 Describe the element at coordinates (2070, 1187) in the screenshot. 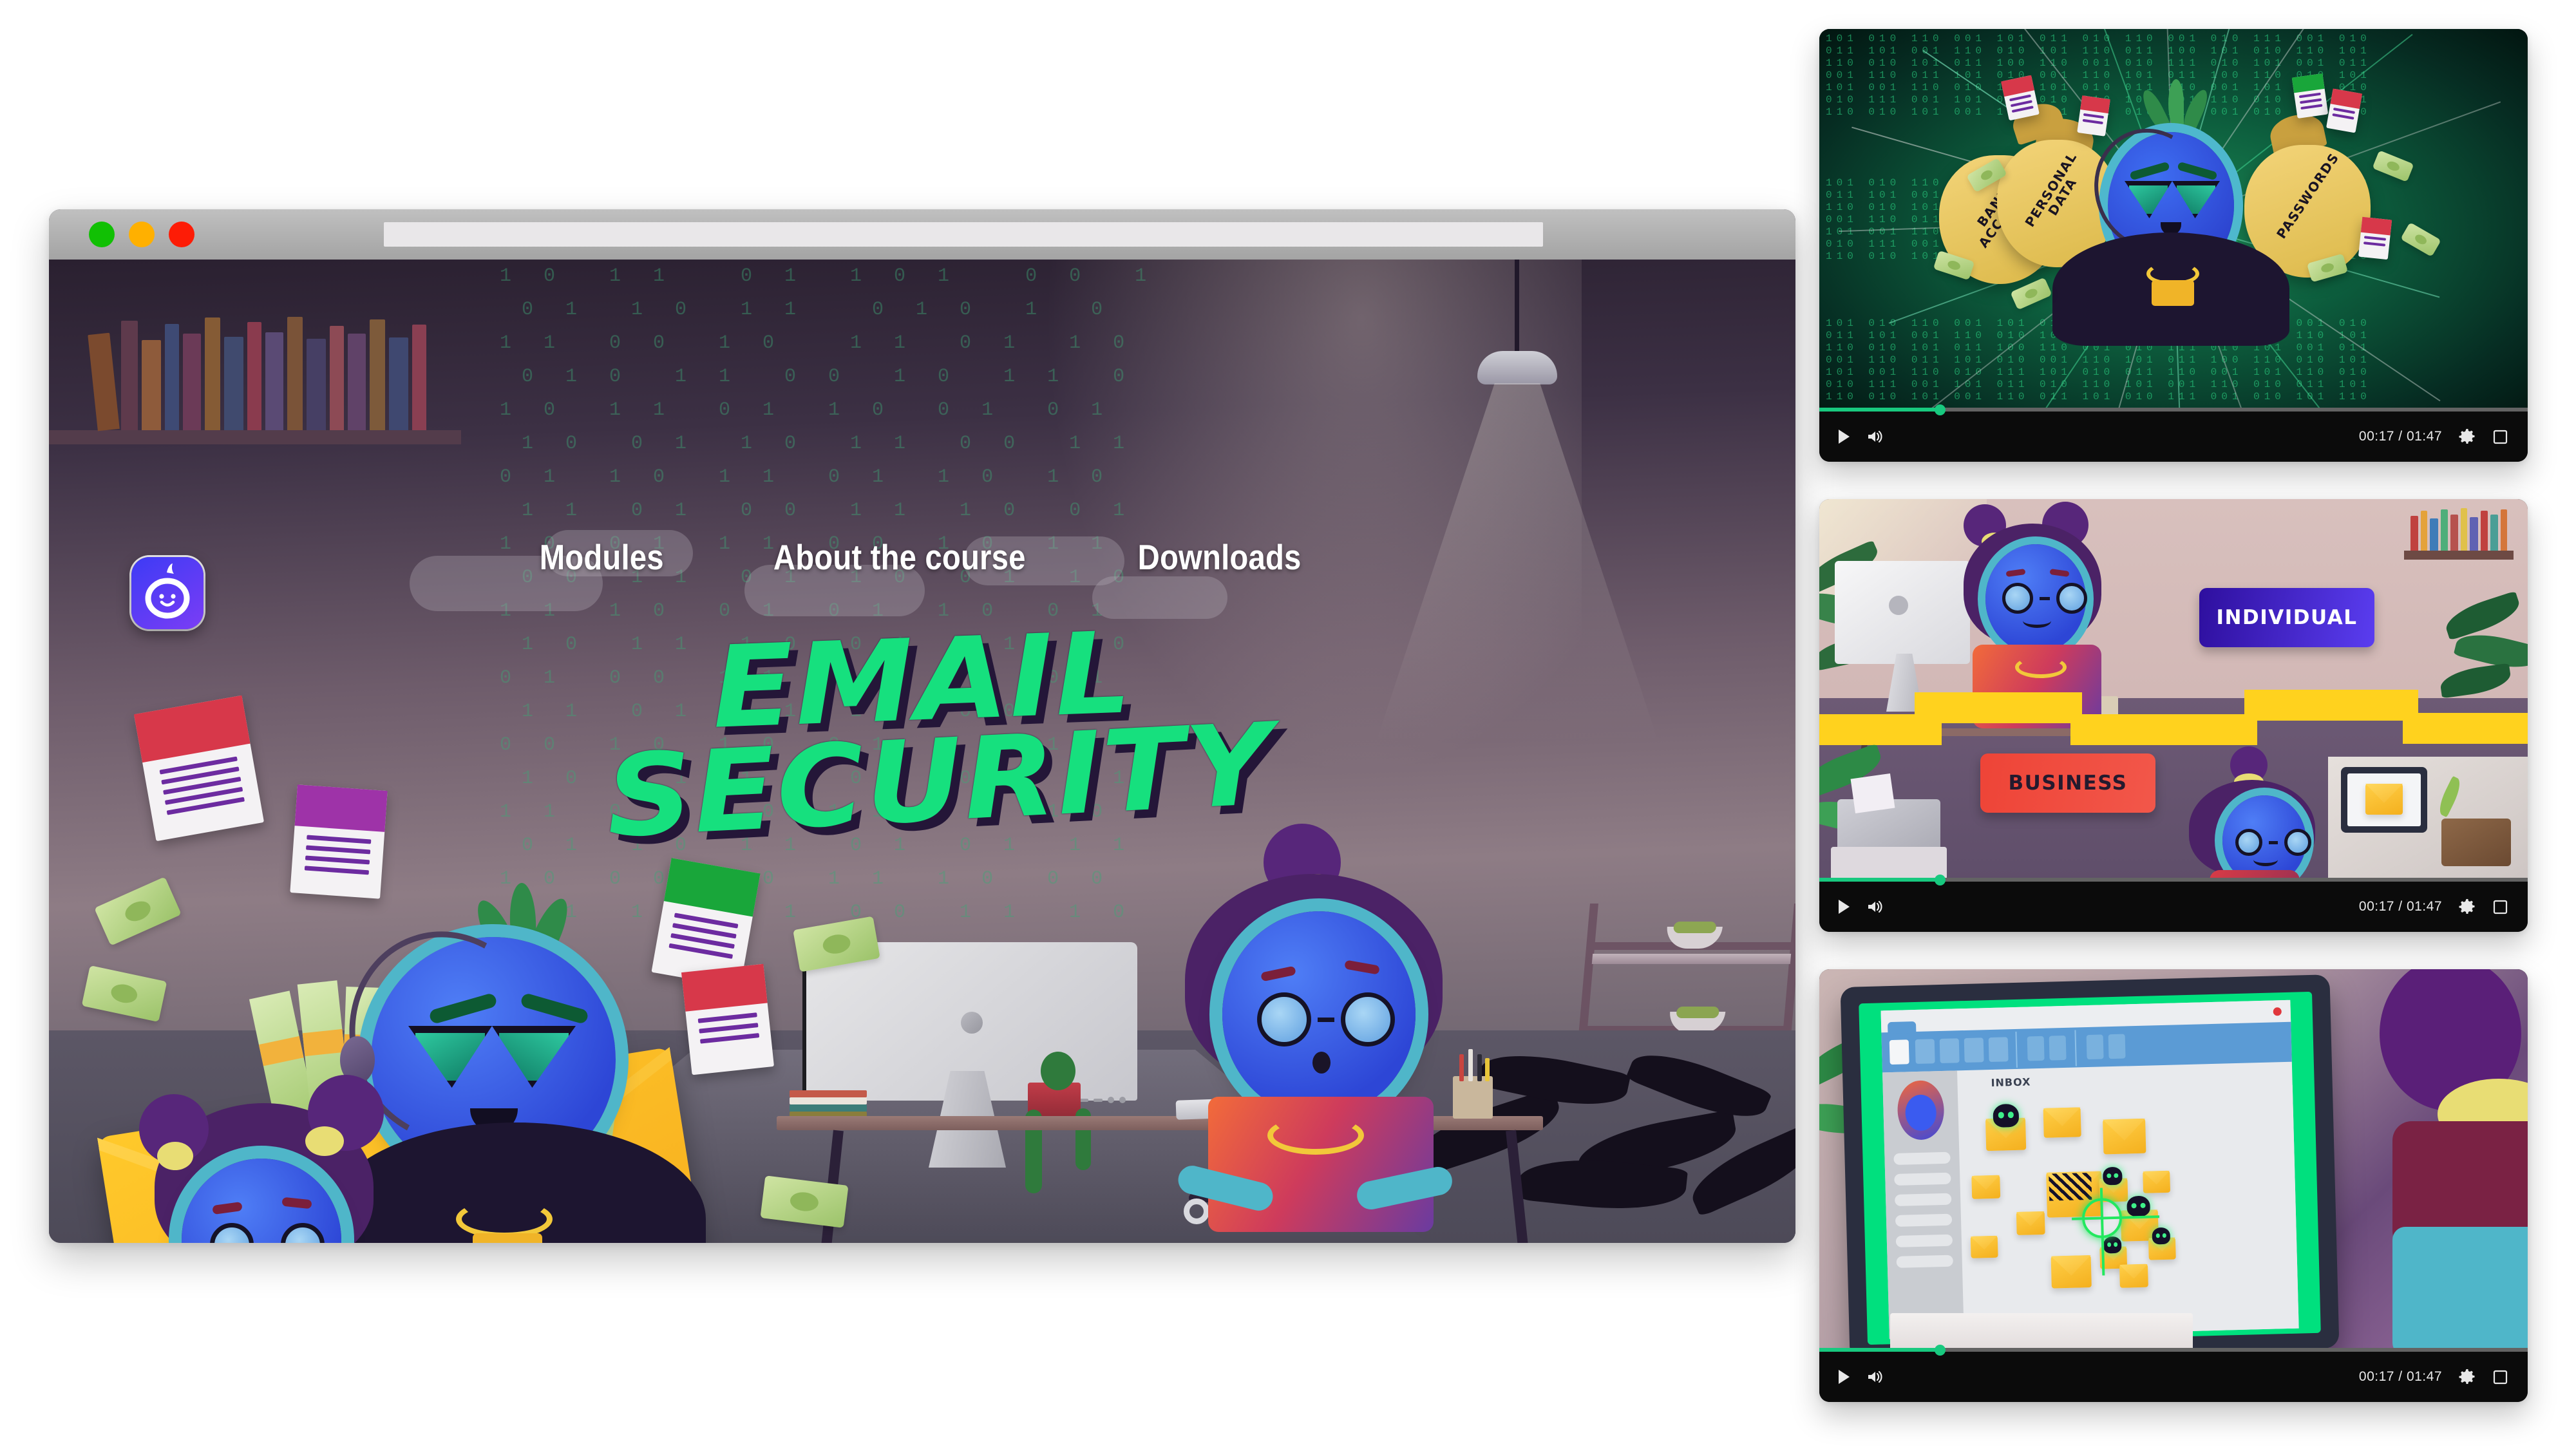

I see `explosion-icon` at that location.